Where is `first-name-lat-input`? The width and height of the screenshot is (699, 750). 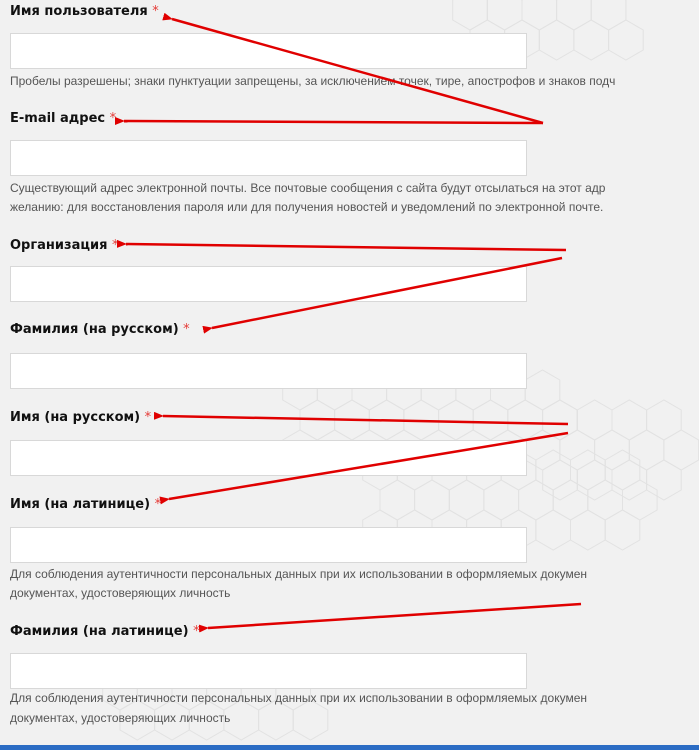
first-name-lat-input is located at coordinates (268, 545).